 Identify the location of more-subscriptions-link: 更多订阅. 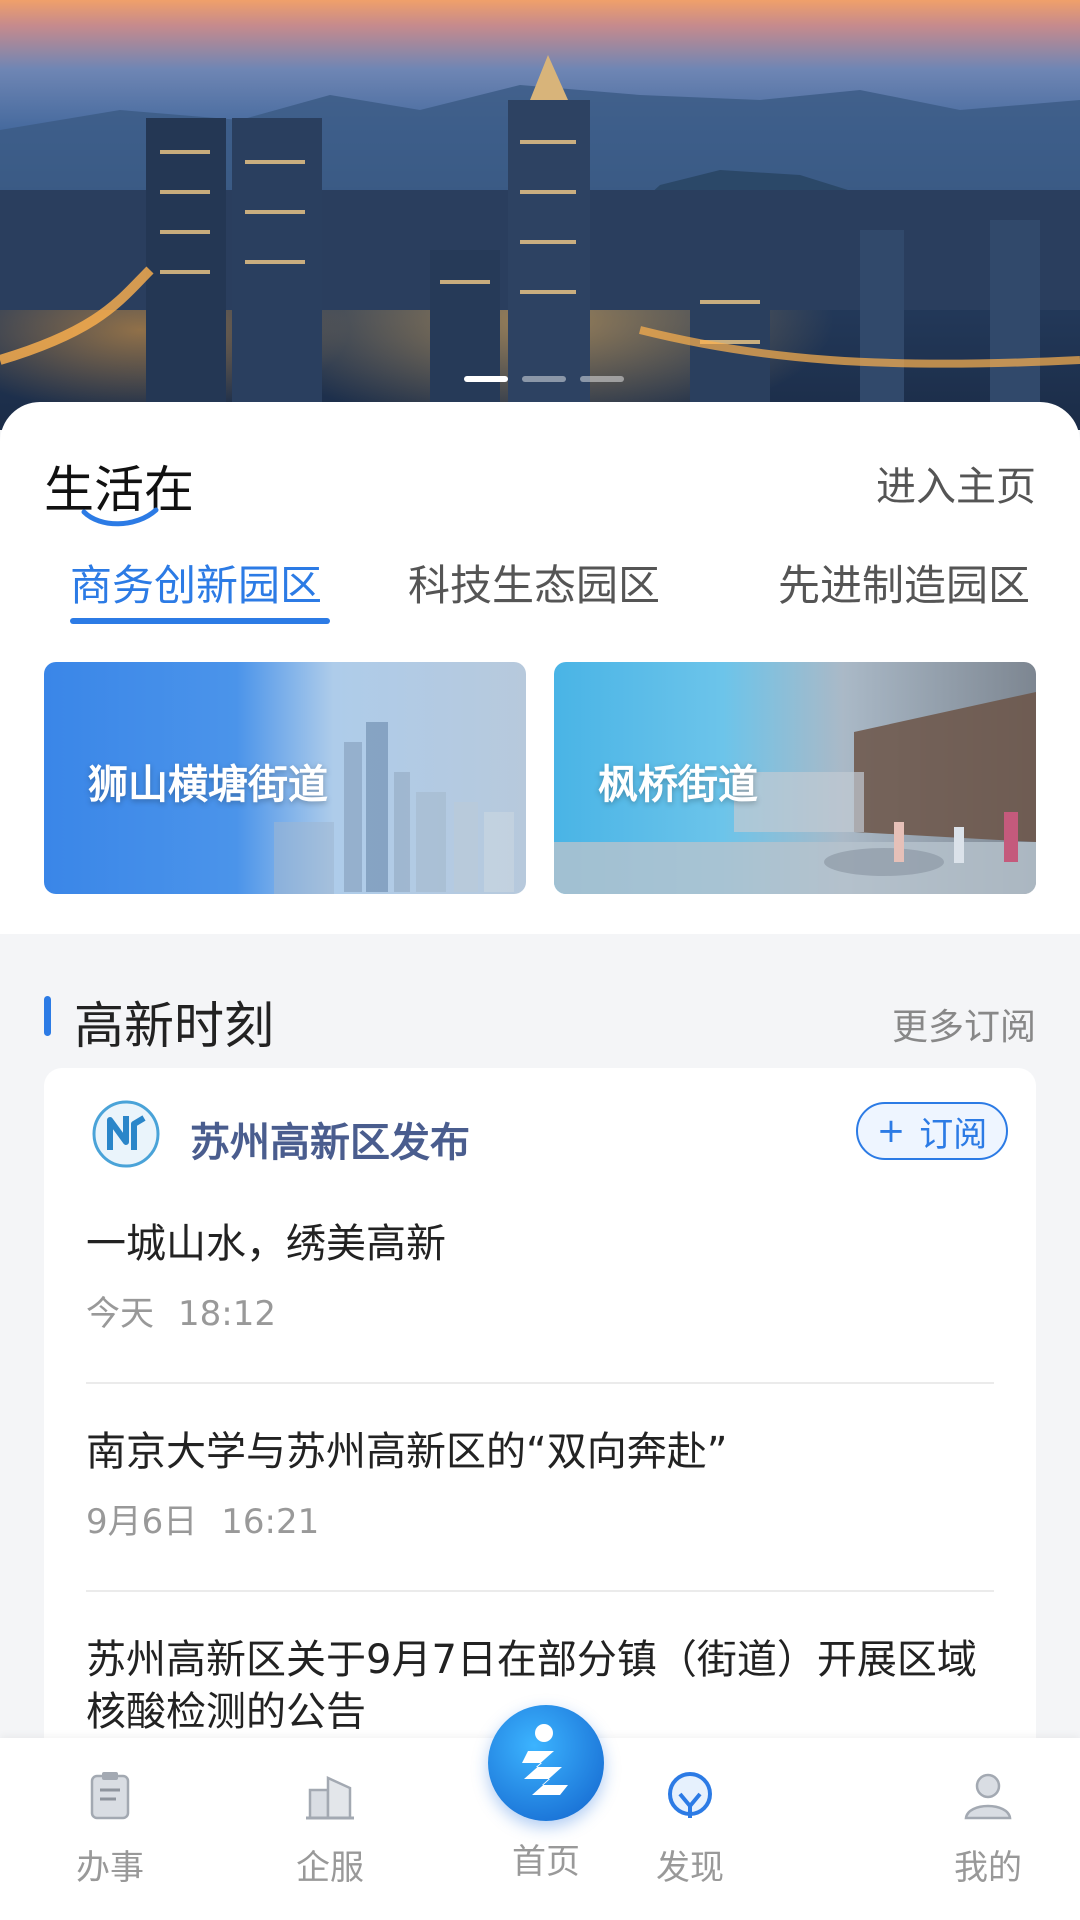
(964, 1024).